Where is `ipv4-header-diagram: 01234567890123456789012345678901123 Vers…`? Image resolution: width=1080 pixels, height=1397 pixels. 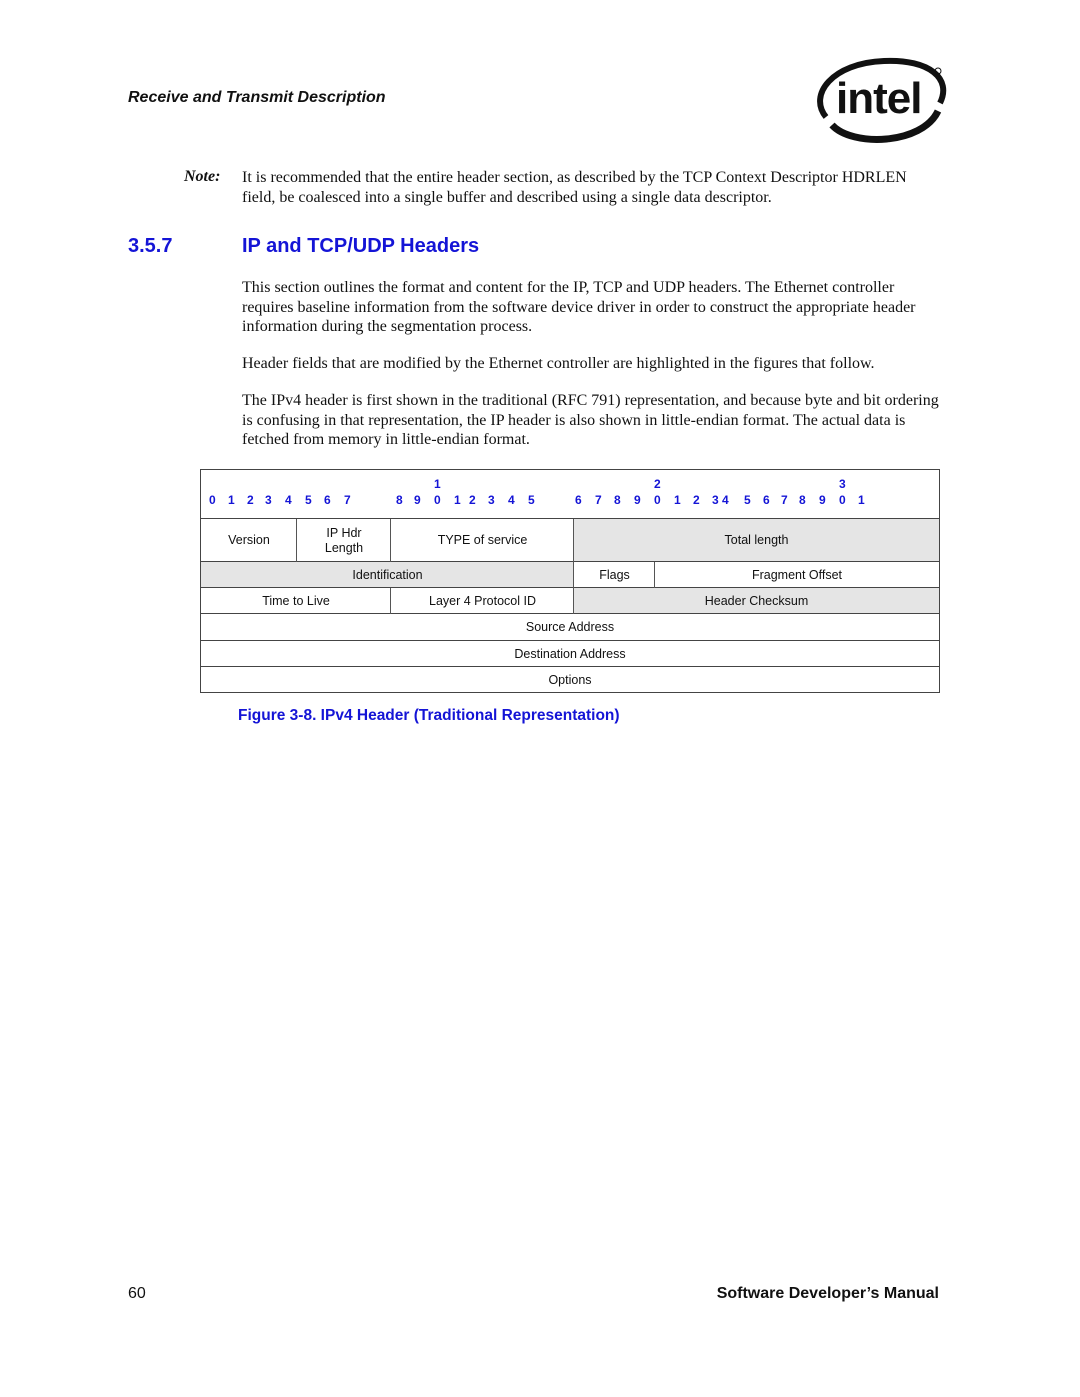 ipv4-header-diagram: 01234567890123456789012345678901123 Vers… is located at coordinates (570, 581).